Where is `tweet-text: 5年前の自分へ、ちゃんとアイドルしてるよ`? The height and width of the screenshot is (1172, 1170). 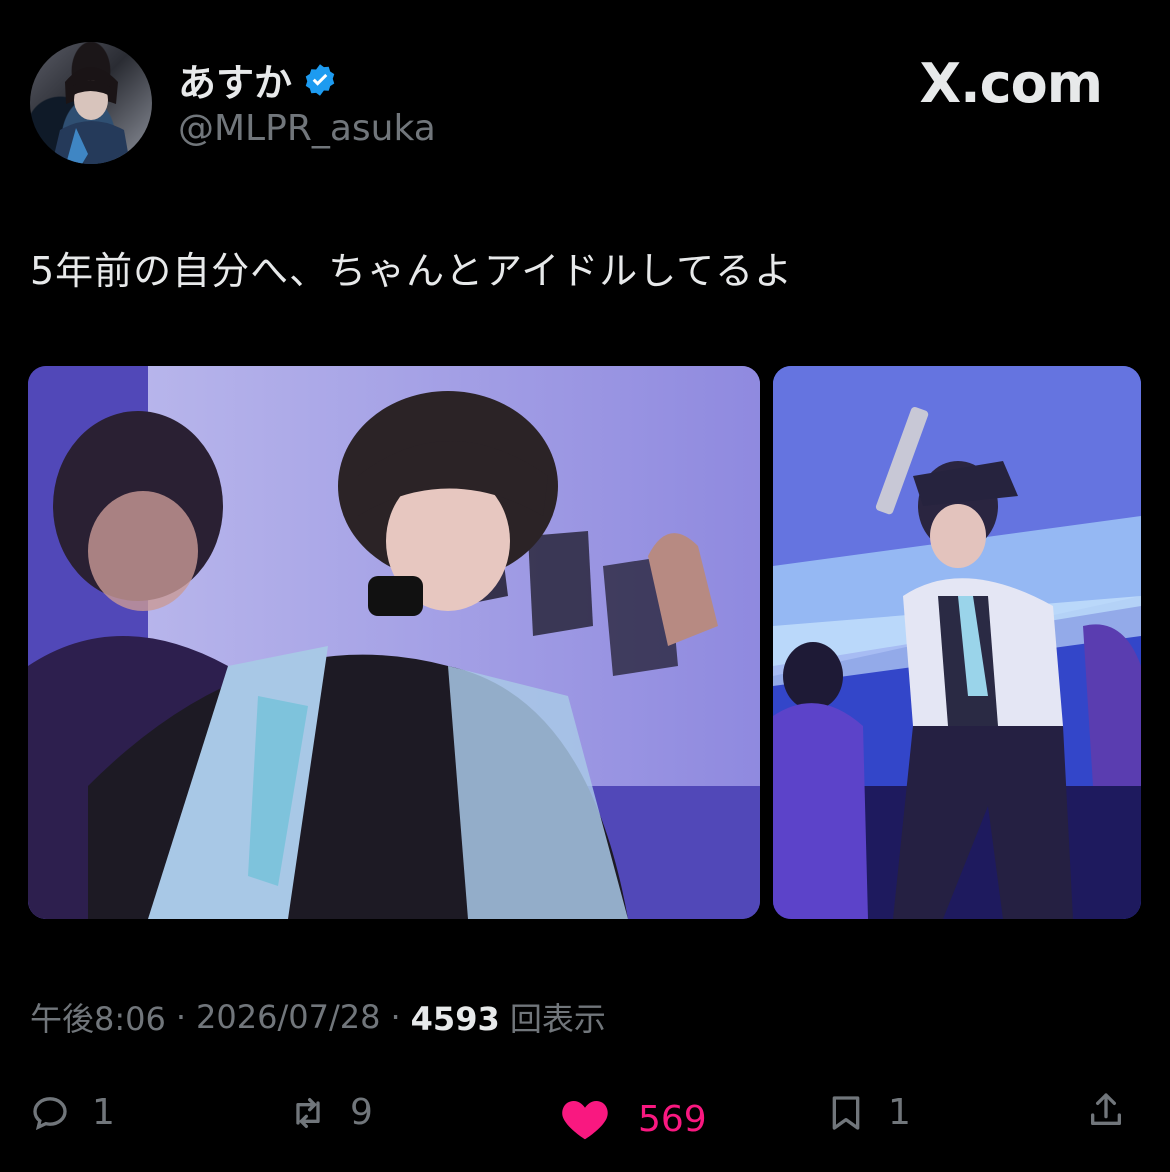
tweet-text: 5年前の自分へ、ちゃんとアイドルしてるよ is located at coordinates (412, 271).